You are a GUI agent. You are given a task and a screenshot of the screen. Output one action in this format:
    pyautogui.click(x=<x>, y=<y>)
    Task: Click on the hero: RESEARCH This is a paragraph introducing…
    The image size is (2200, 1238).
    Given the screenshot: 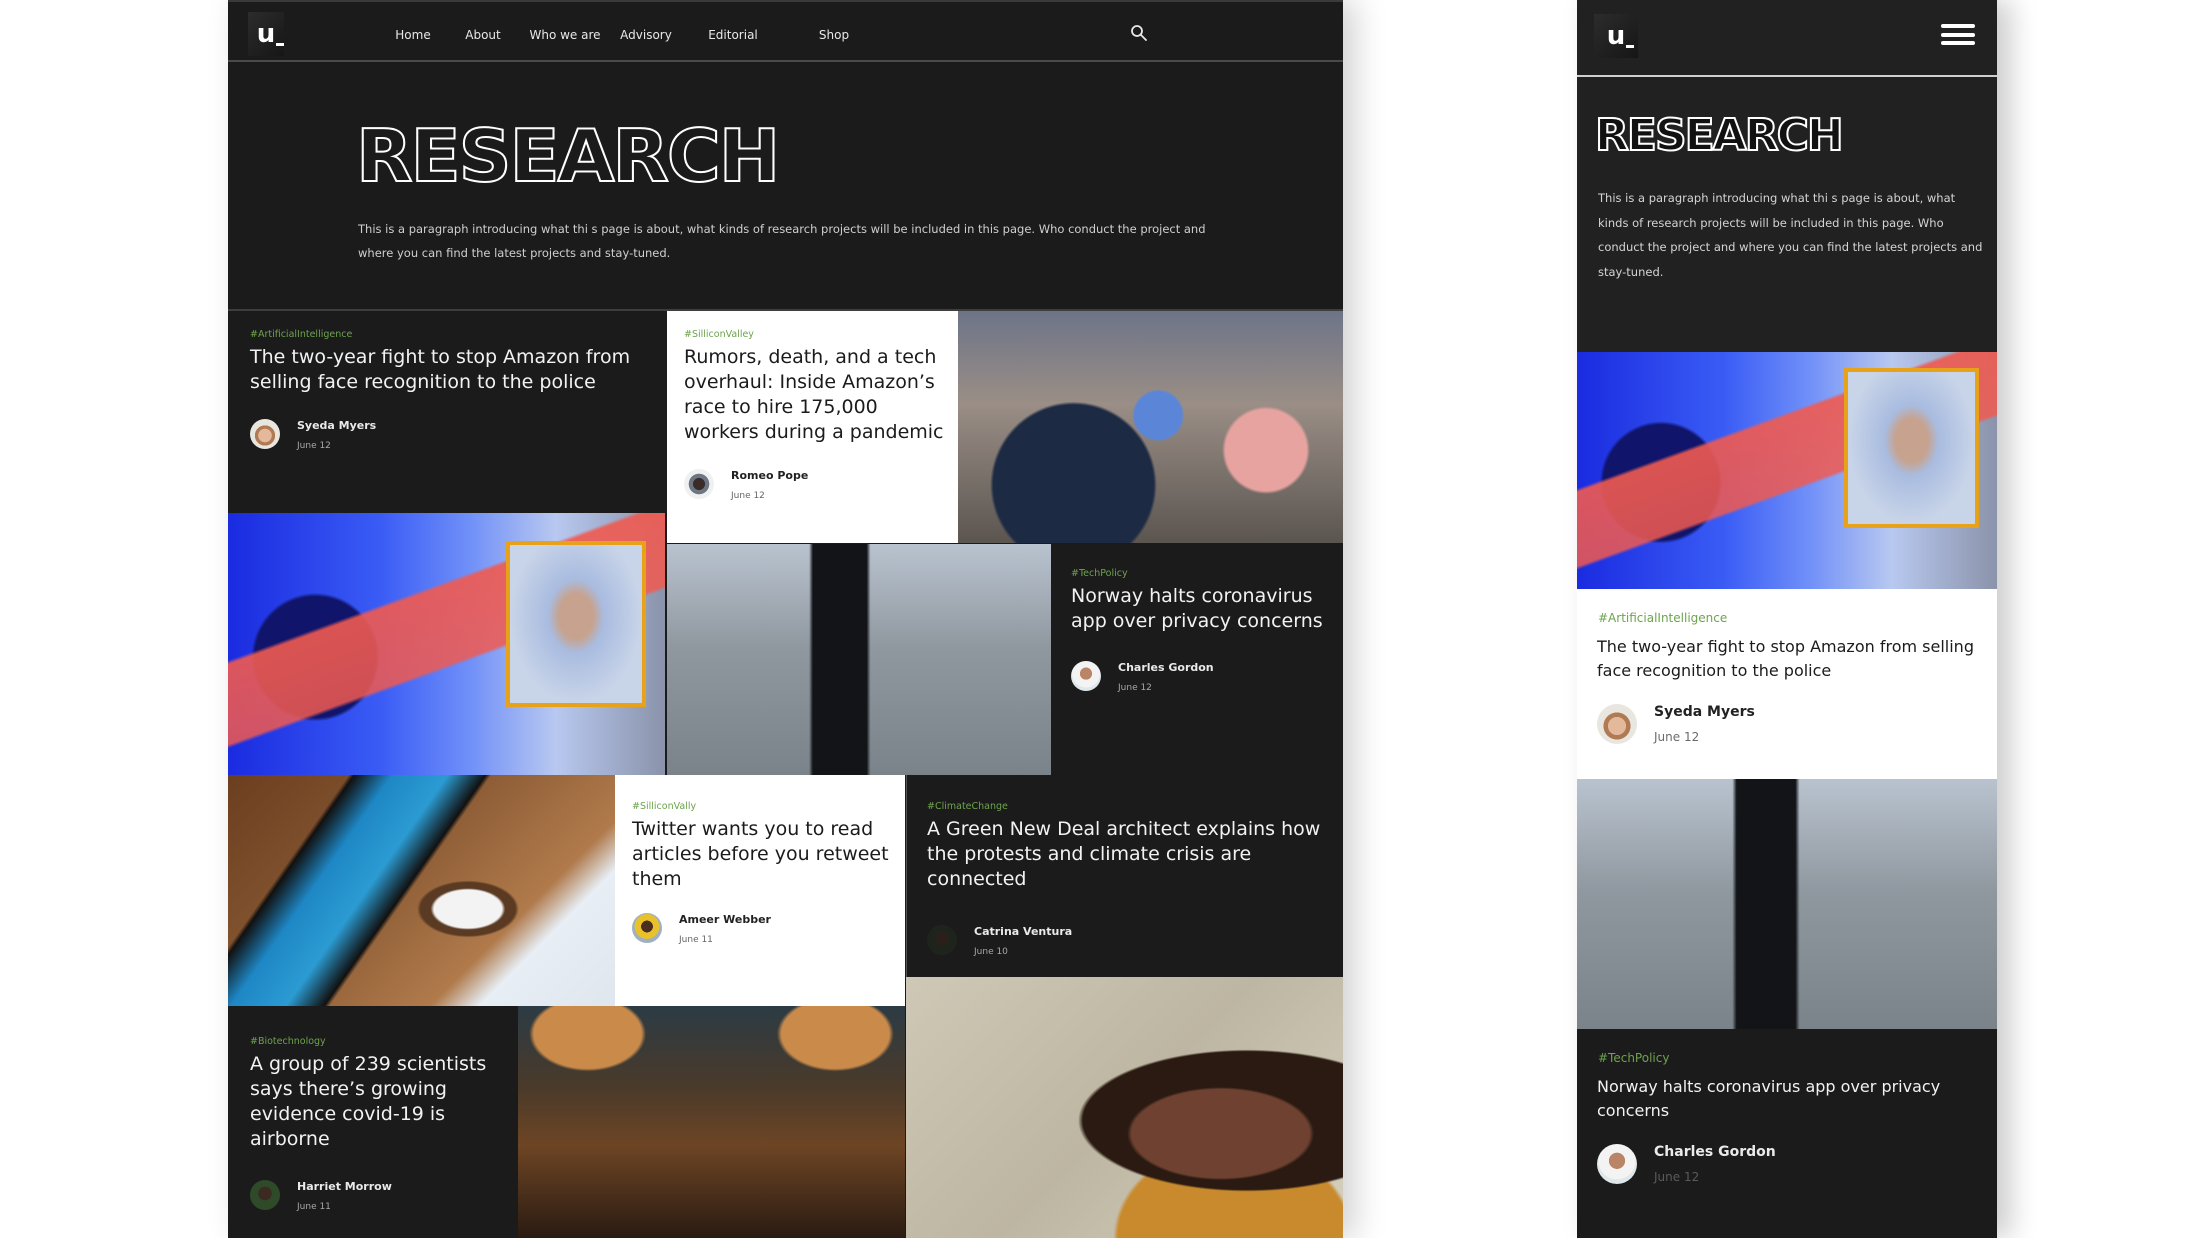 What is the action you would take?
    pyautogui.click(x=785, y=186)
    